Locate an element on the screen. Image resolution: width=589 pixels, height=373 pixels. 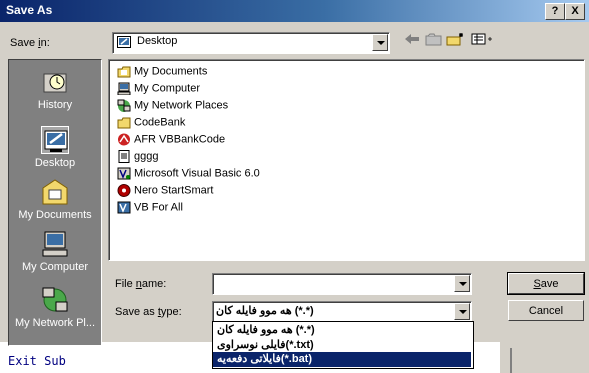
save-type-dropdown-button is located at coordinates (462, 311).